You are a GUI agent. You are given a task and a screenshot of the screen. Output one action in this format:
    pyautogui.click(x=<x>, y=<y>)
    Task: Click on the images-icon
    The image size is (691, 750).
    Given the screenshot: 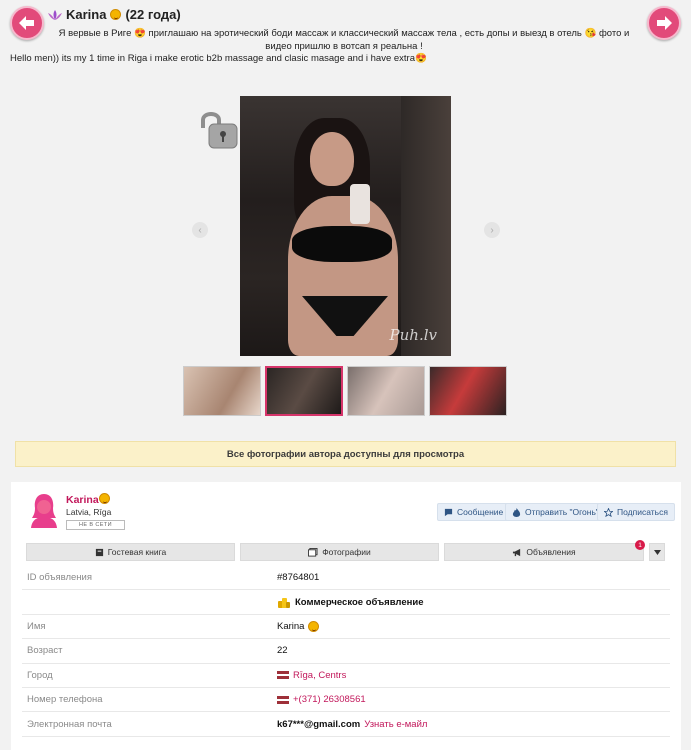 What is the action you would take?
    pyautogui.click(x=313, y=552)
    